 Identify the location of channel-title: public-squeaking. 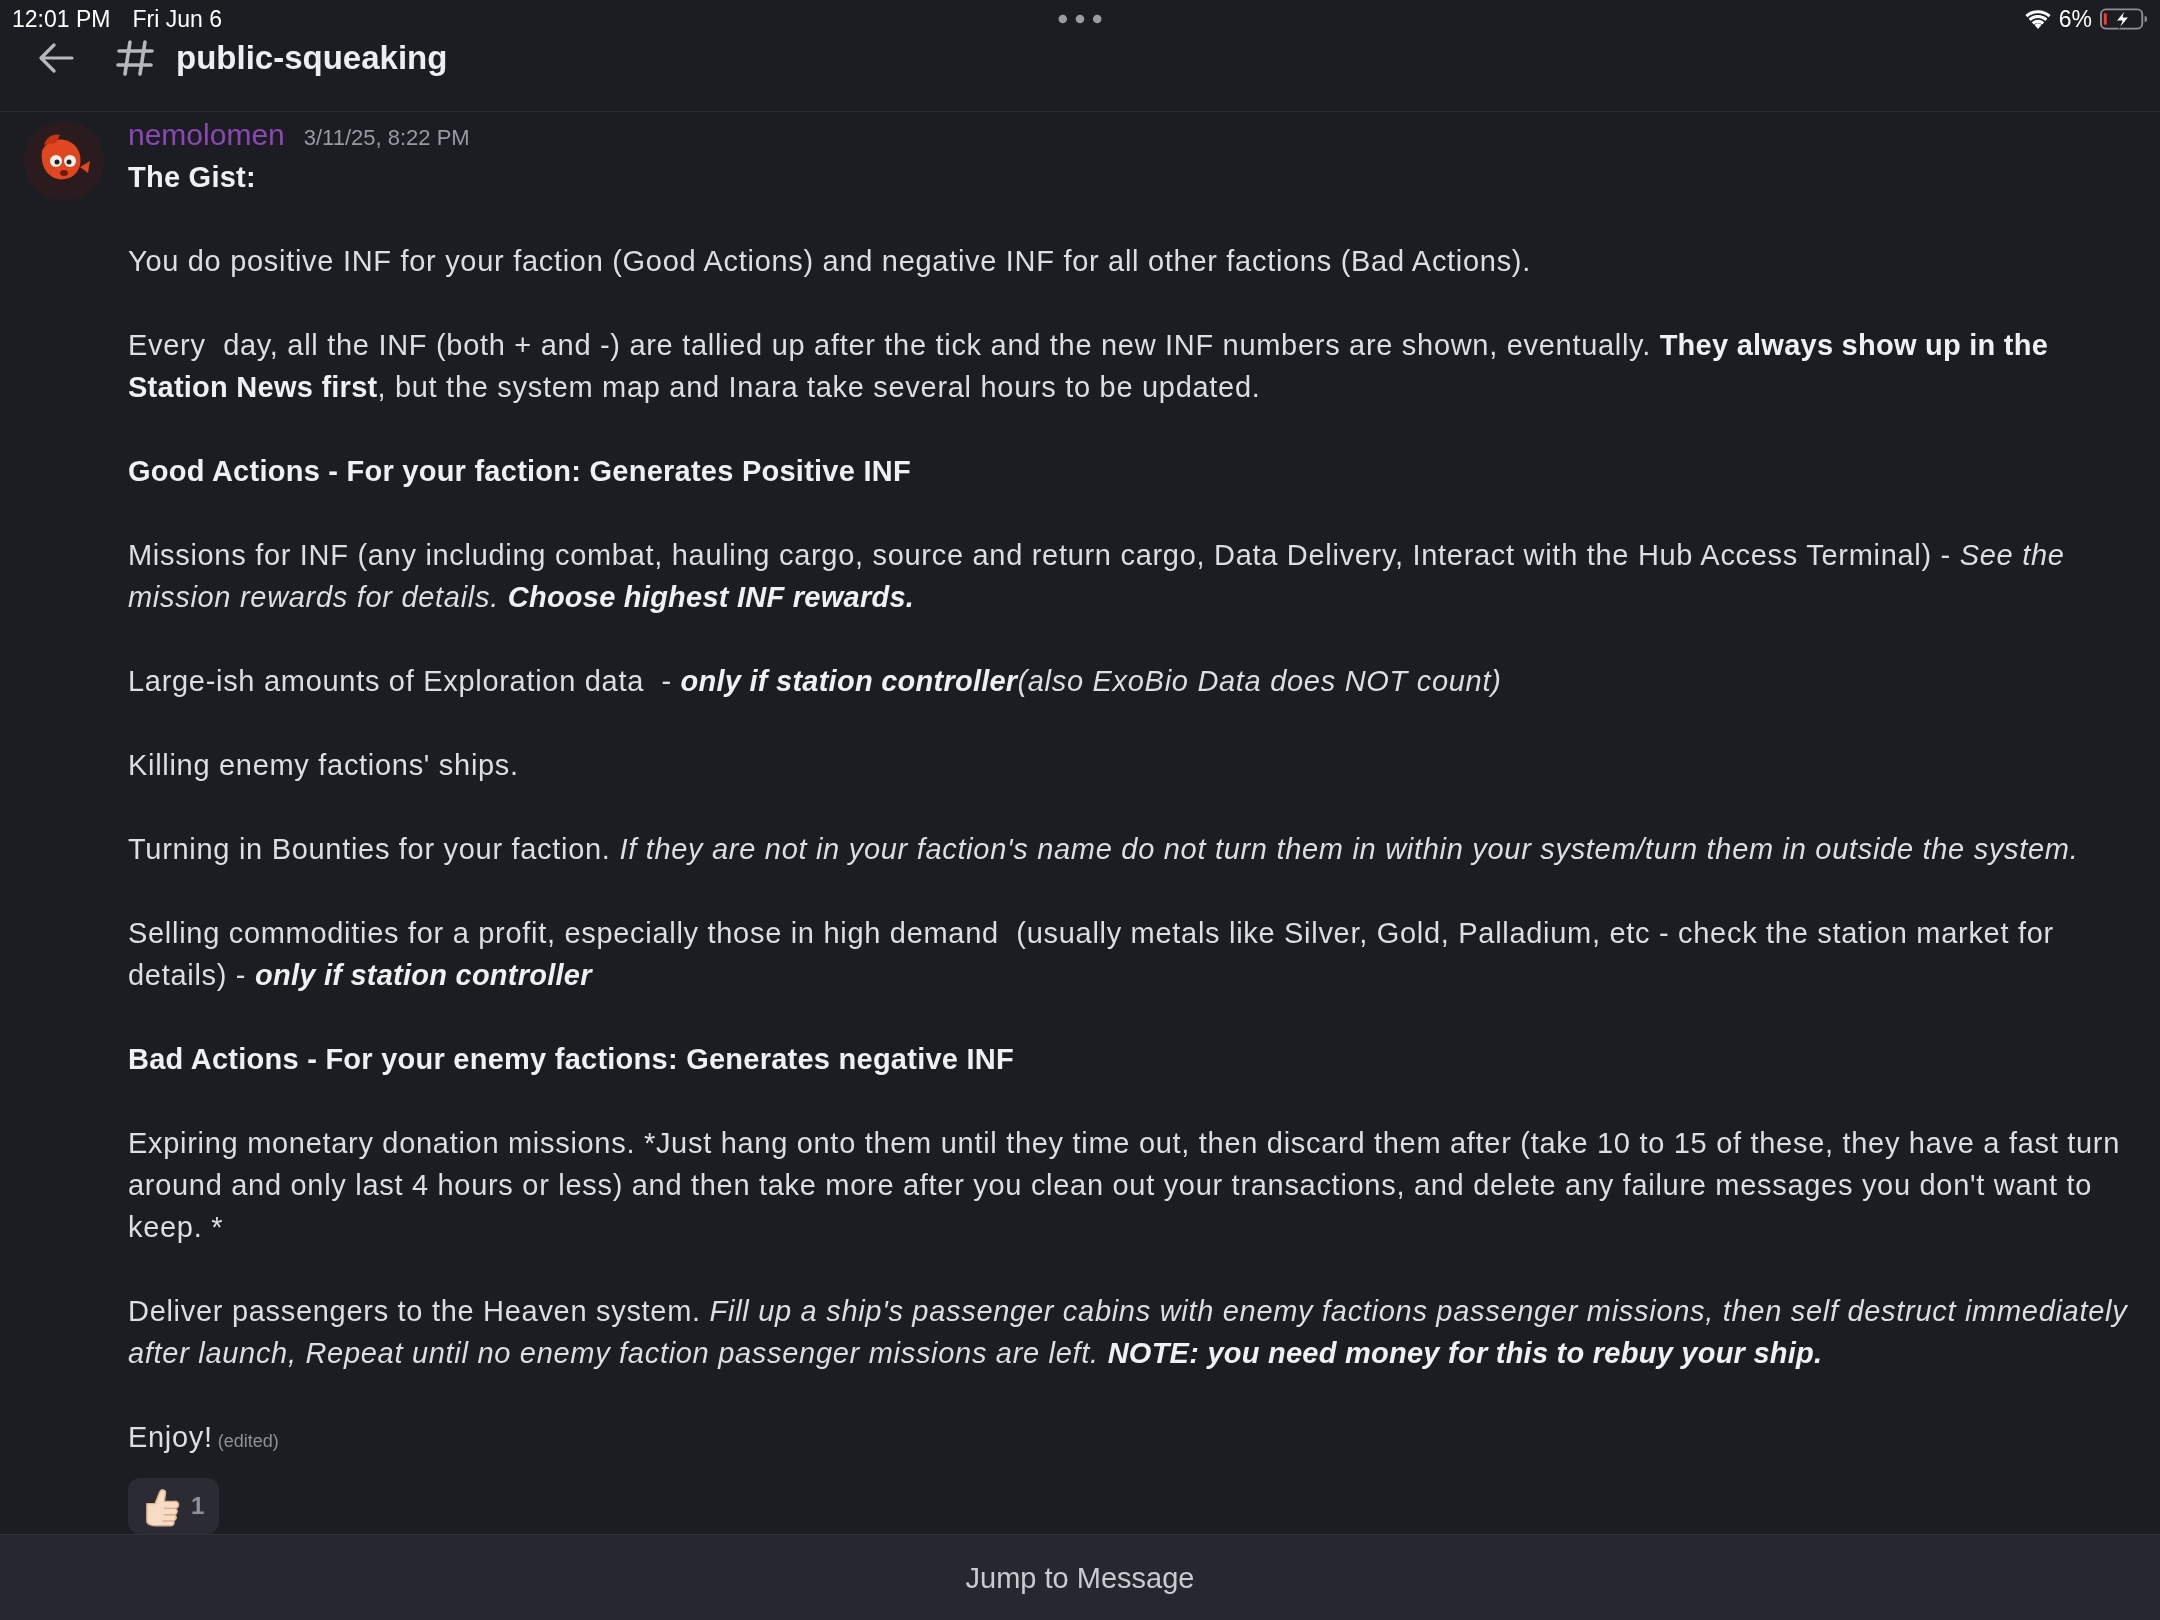
(312, 58).